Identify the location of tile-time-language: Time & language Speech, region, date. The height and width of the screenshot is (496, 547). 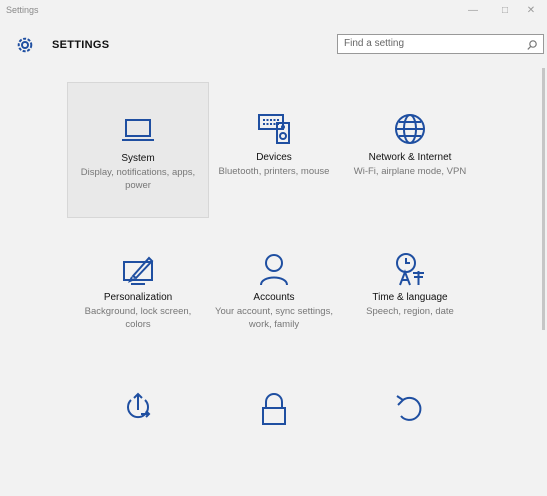
(410, 290).